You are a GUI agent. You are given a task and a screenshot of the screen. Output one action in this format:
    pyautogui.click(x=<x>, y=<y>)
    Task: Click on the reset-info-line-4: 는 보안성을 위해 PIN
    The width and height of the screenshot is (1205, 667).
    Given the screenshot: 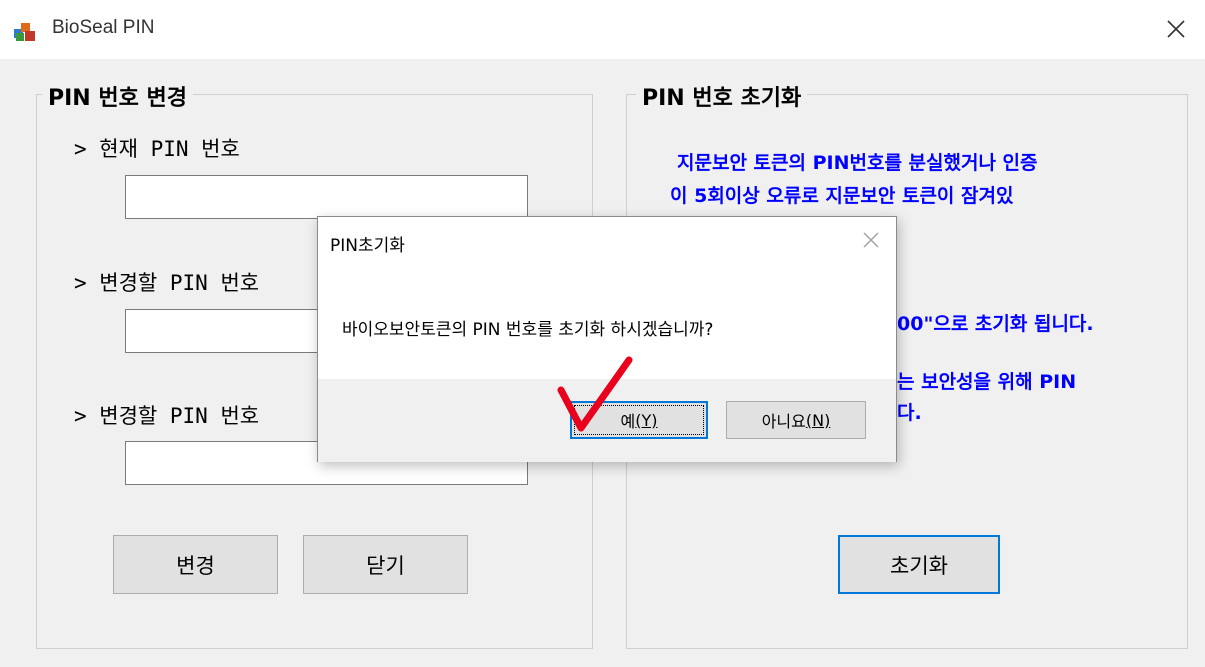 What is the action you would take?
    pyautogui.click(x=987, y=382)
    